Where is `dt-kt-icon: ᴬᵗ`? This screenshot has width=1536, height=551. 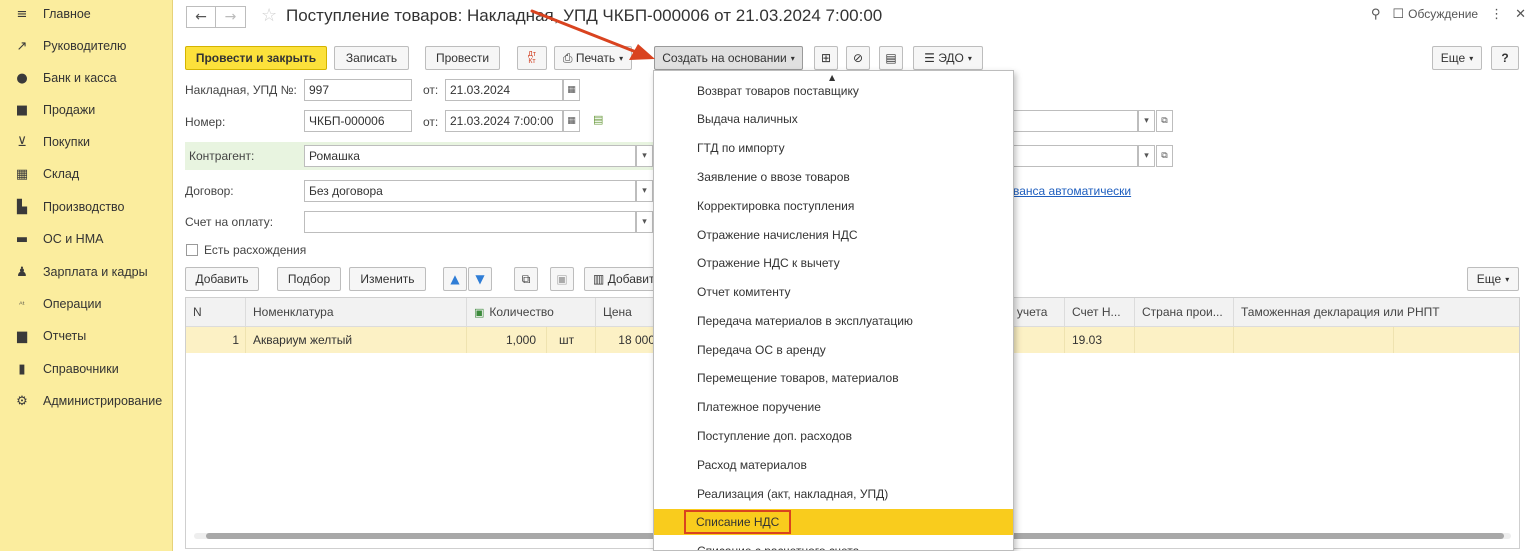 dt-kt-icon: ᴬᵗ is located at coordinates (22, 304).